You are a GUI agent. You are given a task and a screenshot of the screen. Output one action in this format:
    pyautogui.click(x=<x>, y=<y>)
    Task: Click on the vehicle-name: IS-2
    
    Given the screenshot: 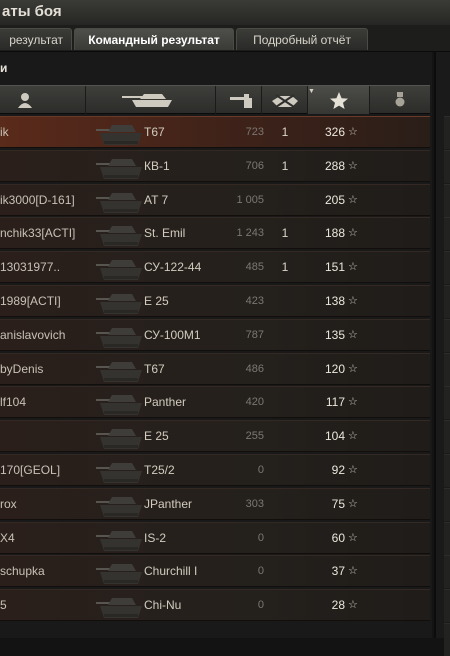 What is the action you would take?
    pyautogui.click(x=155, y=537)
    